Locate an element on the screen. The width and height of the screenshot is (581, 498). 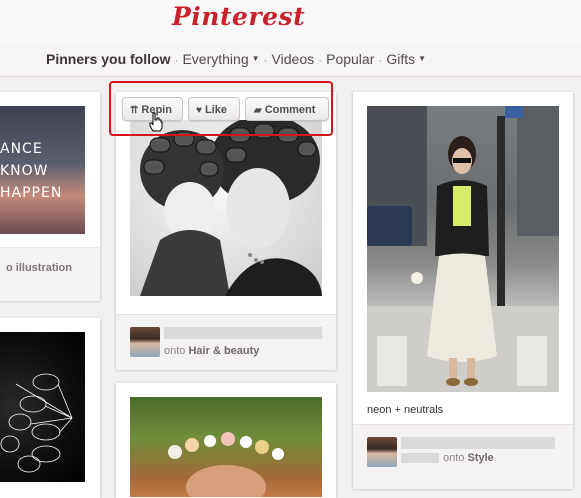
top-header: Pinterest is located at coordinates (290, 21).